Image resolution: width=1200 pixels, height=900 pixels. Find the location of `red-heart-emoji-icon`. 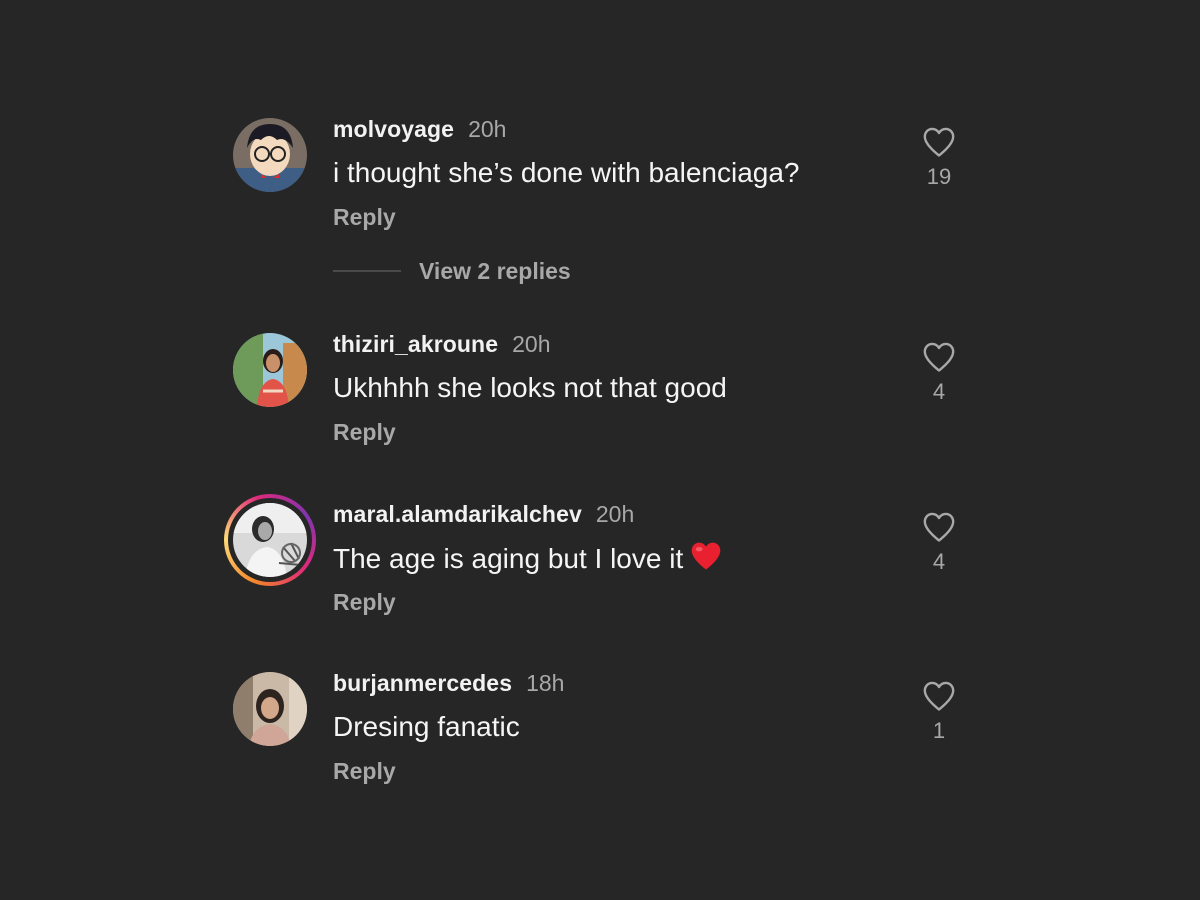

red-heart-emoji-icon is located at coordinates (706, 556).